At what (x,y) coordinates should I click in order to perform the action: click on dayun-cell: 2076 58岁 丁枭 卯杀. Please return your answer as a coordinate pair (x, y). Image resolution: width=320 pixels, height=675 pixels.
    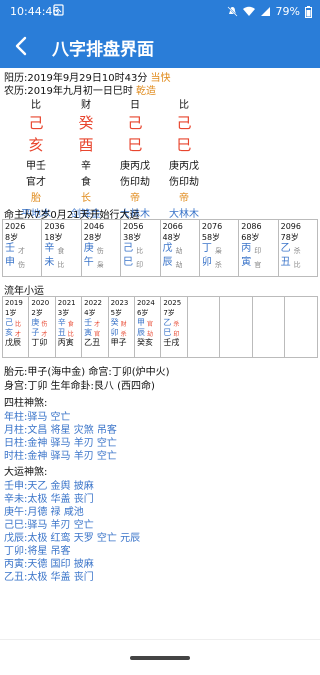
    Looking at the image, I should click on (220, 248).